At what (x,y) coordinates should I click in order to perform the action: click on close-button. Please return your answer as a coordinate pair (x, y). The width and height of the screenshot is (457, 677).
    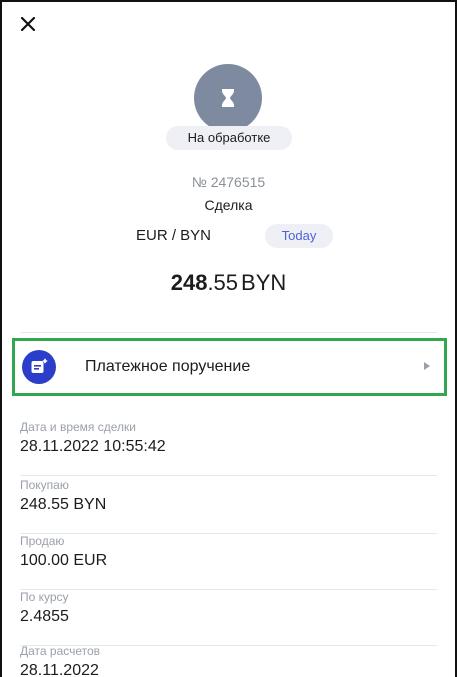
    Looking at the image, I should click on (28, 24).